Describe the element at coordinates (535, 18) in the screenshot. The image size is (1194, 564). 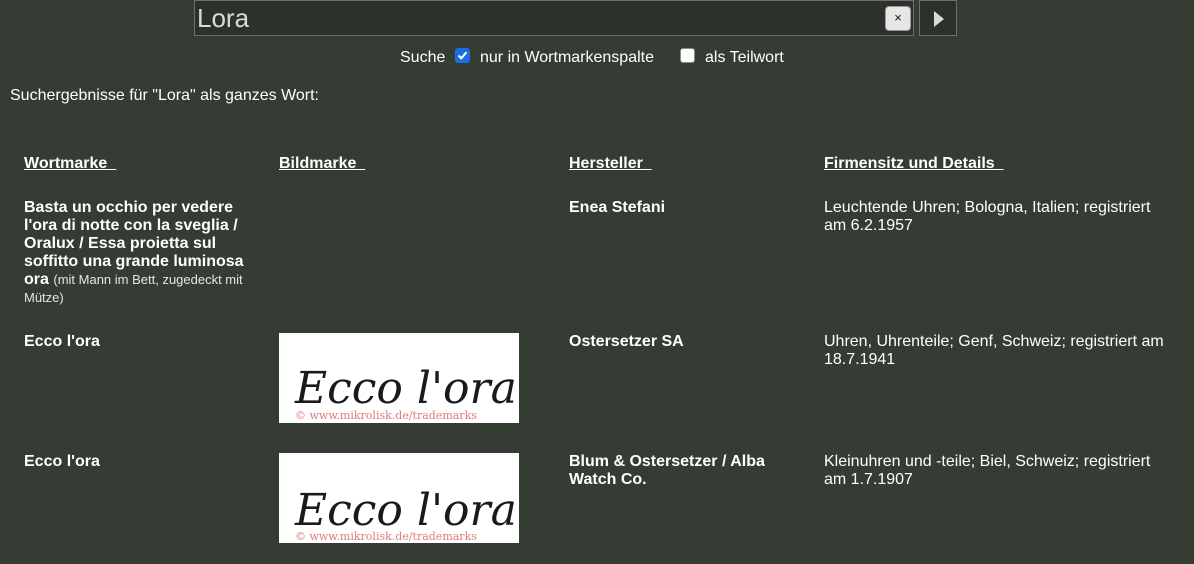
I see `search-input` at that location.